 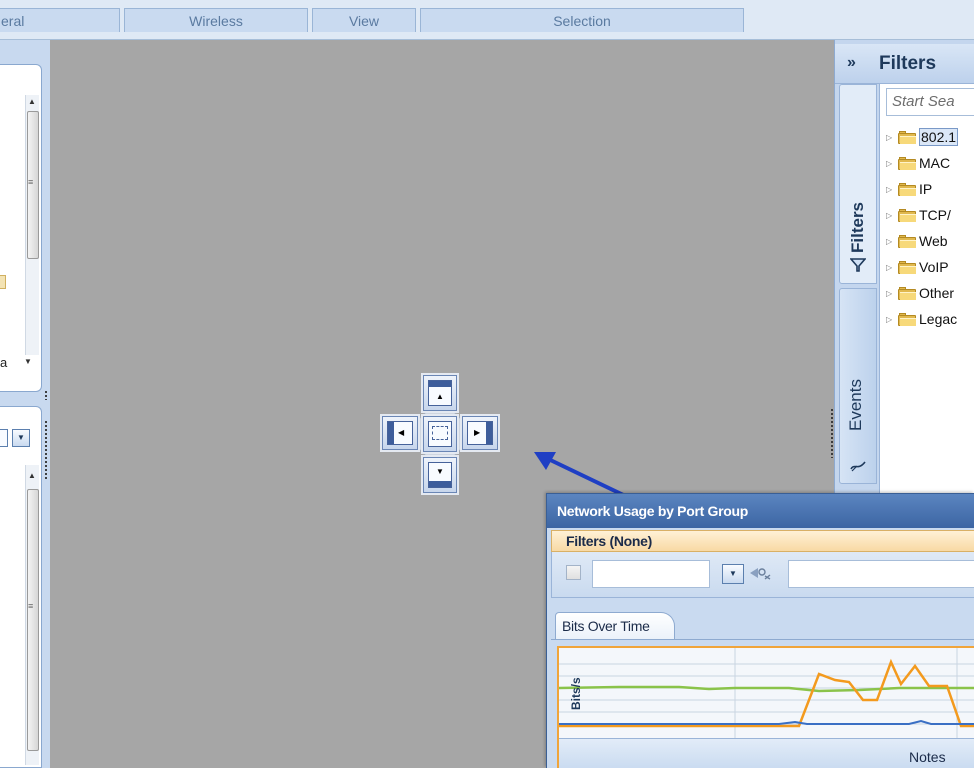 I want to click on vtab-events-label: Events, so click(x=855, y=405).